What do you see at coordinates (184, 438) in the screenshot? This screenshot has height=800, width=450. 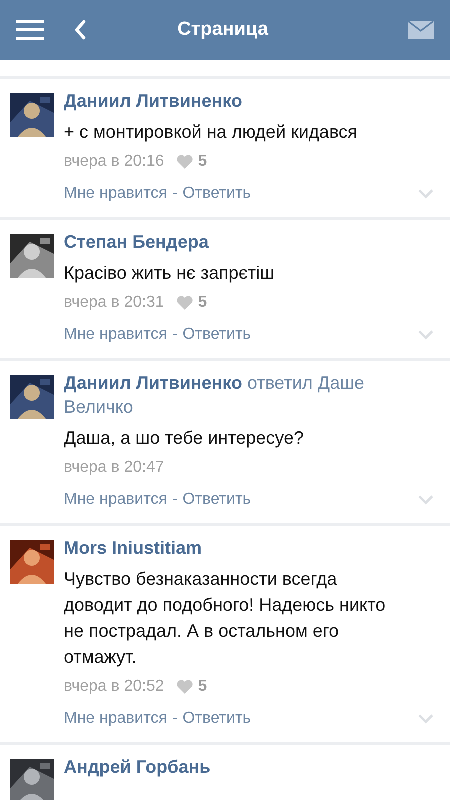 I see `comment-text: Даша, а шо тебе интересуе?` at bounding box center [184, 438].